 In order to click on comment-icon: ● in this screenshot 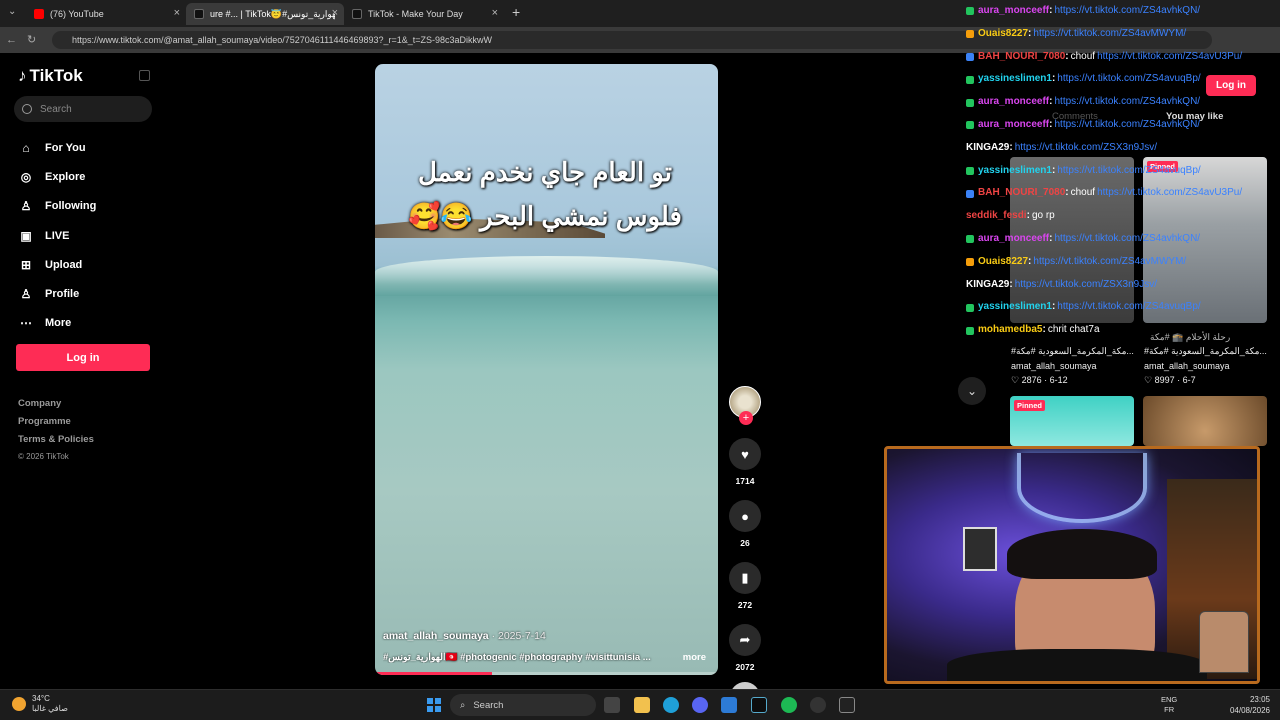, I will do `click(745, 516)`.